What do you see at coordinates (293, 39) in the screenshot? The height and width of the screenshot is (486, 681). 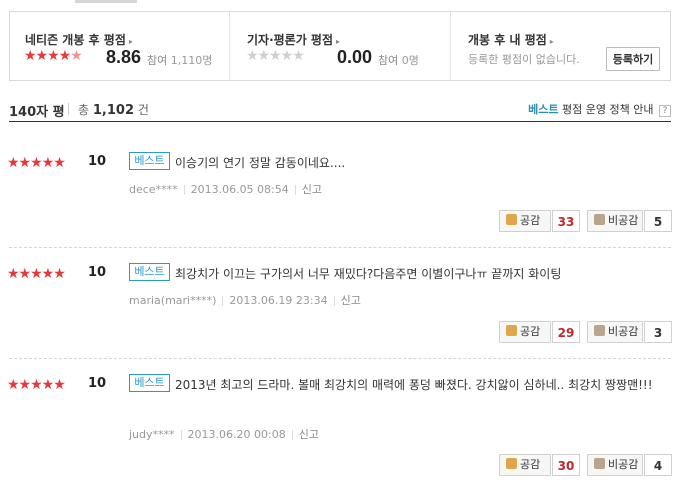 I see `critic-rating-title: 기자·평론가 평점 ▸` at bounding box center [293, 39].